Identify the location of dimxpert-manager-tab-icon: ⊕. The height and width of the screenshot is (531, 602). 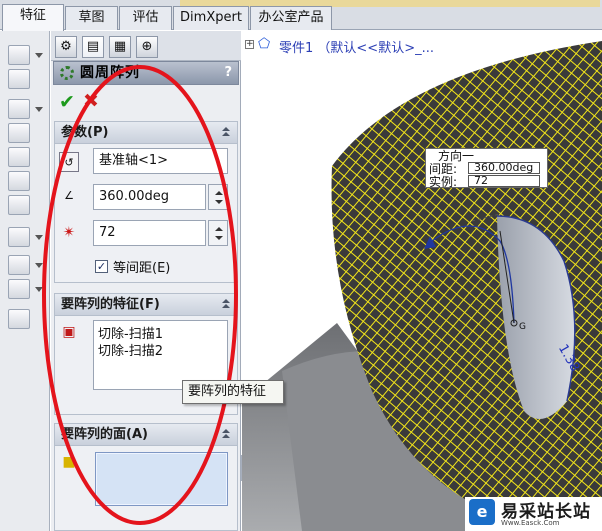
(147, 47).